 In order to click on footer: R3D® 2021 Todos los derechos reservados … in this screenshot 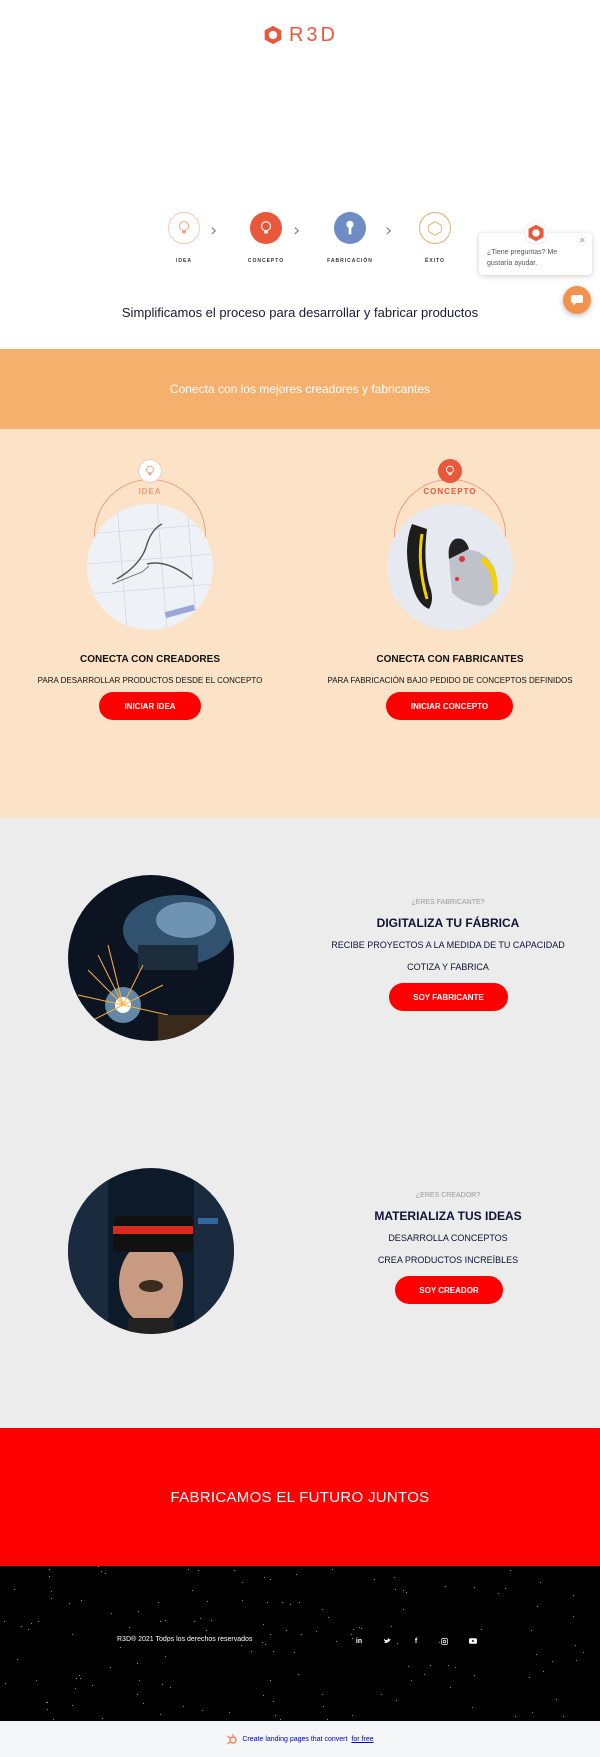, I will do `click(300, 1643)`.